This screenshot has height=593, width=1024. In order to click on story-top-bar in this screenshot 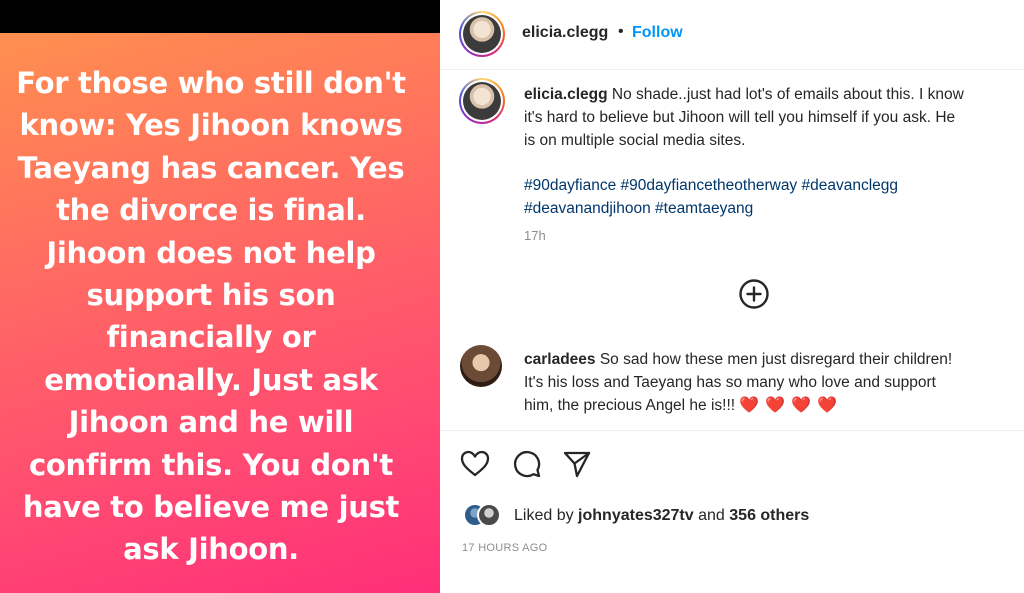, I will do `click(220, 16)`.